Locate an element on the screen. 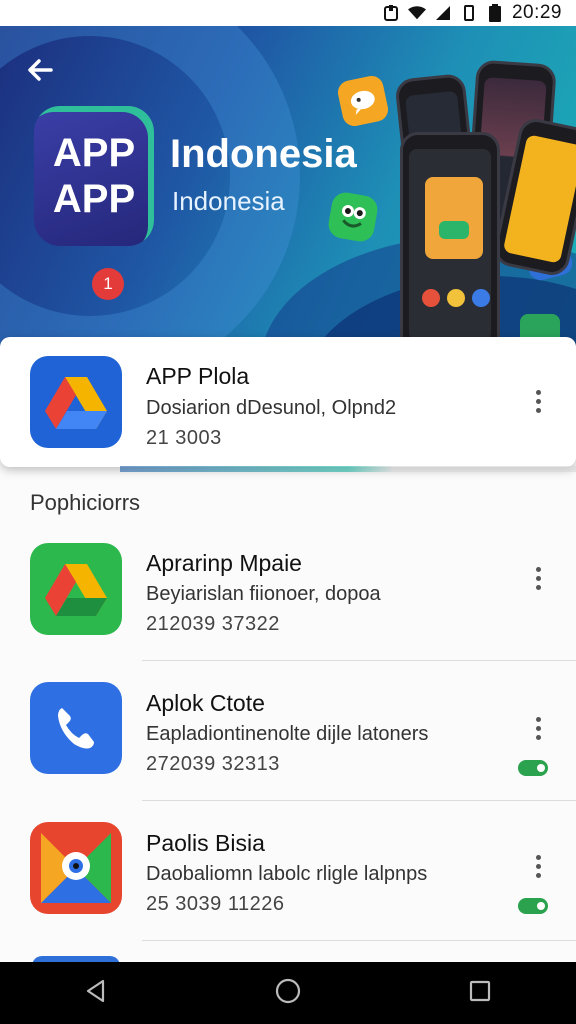 The image size is (576, 1024). app-meta: 212039 37322 is located at coordinates (213, 624).